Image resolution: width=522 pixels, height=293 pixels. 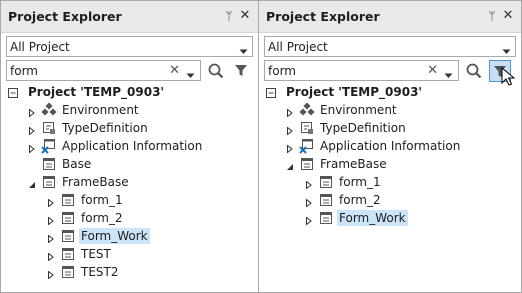 What do you see at coordinates (77, 164) in the screenshot?
I see `tree-item-label: Base` at bounding box center [77, 164].